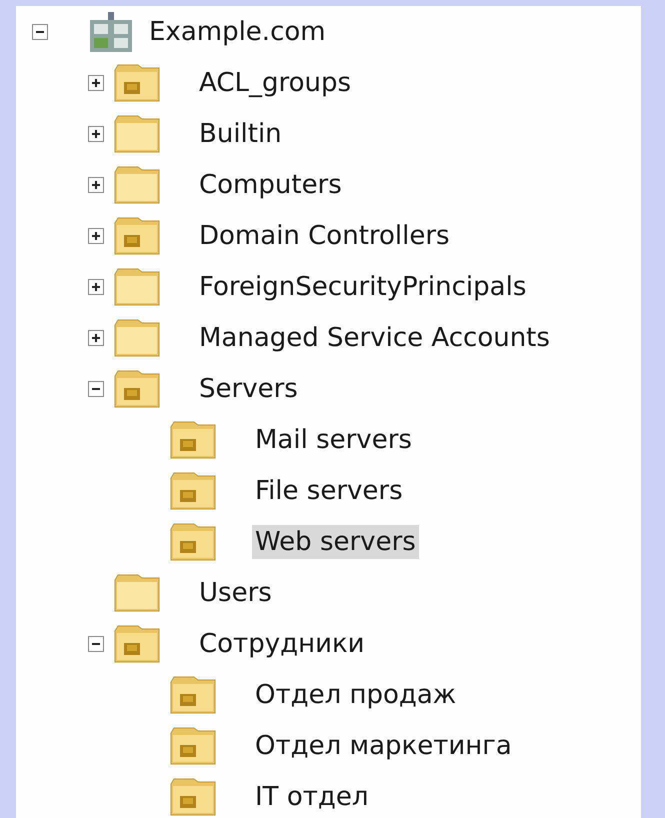 The width and height of the screenshot is (665, 818). Describe the element at coordinates (329, 491) in the screenshot. I see `tree-item: File servers` at that location.